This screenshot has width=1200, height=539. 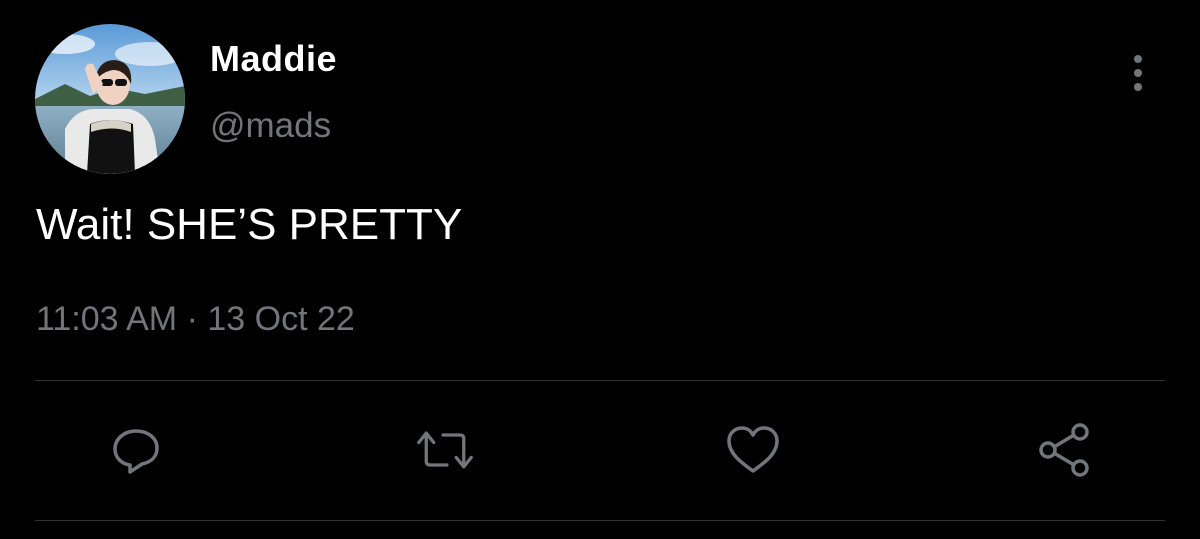 I want to click on user-handle: @mads, so click(x=270, y=126).